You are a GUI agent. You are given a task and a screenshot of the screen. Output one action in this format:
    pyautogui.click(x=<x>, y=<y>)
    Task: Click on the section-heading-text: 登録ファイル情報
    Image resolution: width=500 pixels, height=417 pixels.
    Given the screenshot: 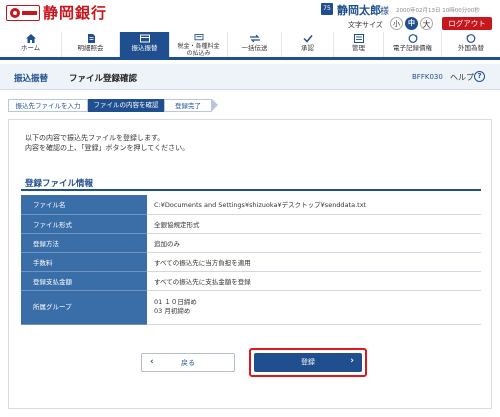 What is the action you would take?
    pyautogui.click(x=59, y=184)
    